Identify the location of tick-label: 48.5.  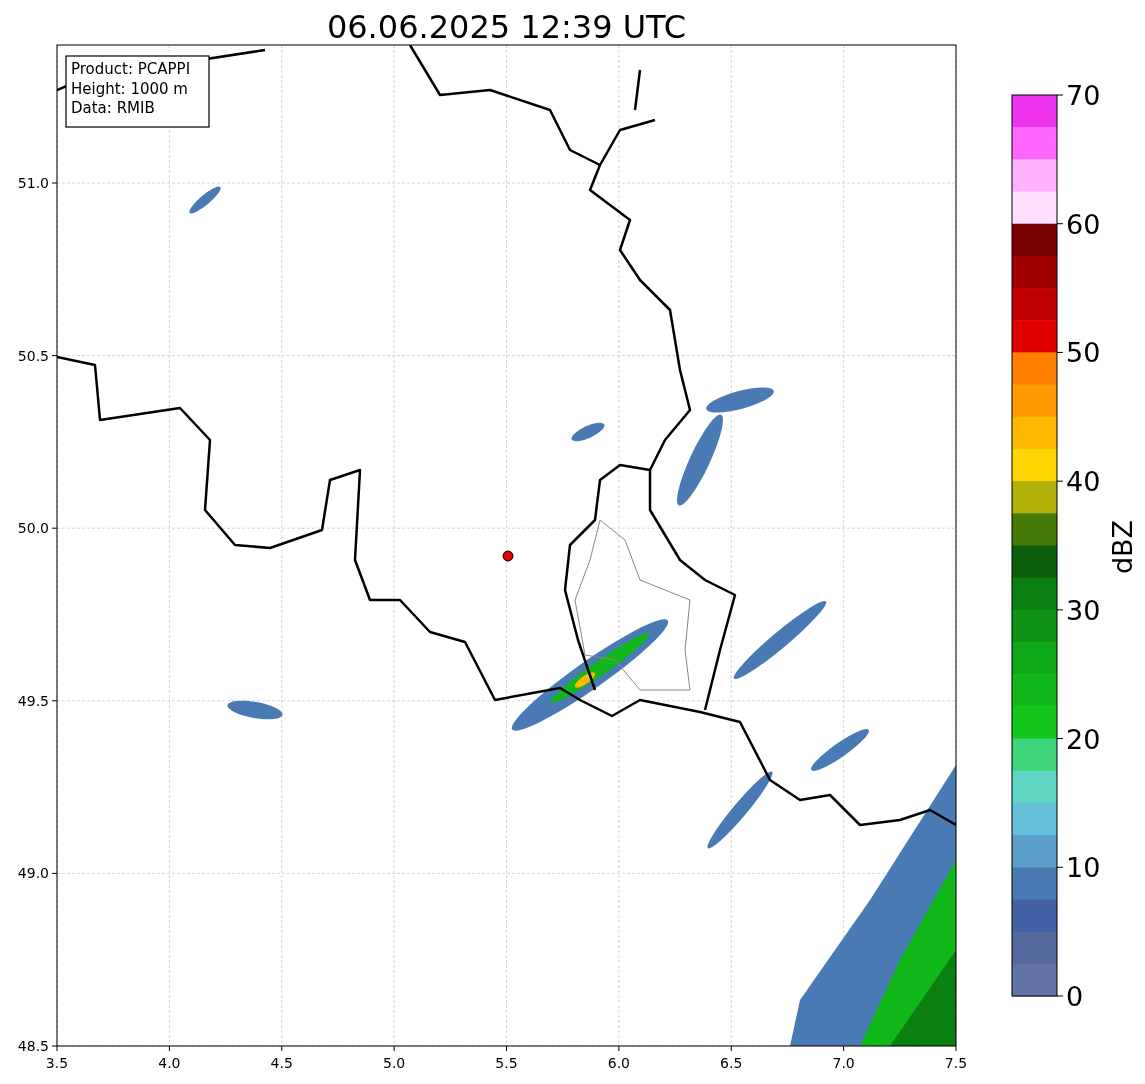
(33, 1046).